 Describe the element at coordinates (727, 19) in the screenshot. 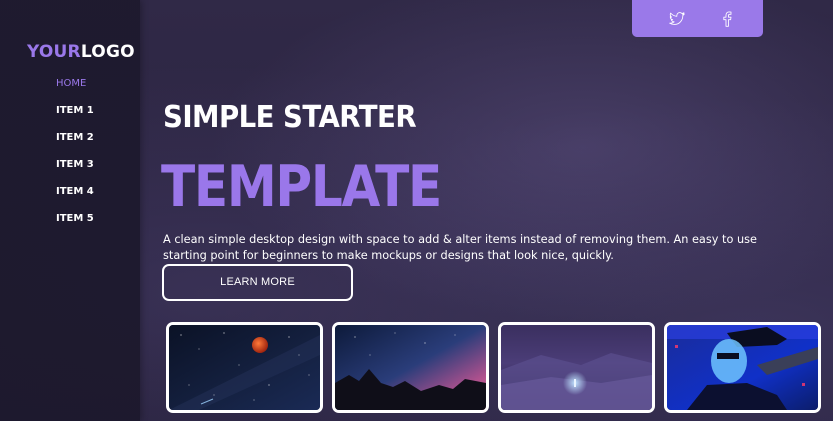

I see `facebook-icon` at that location.